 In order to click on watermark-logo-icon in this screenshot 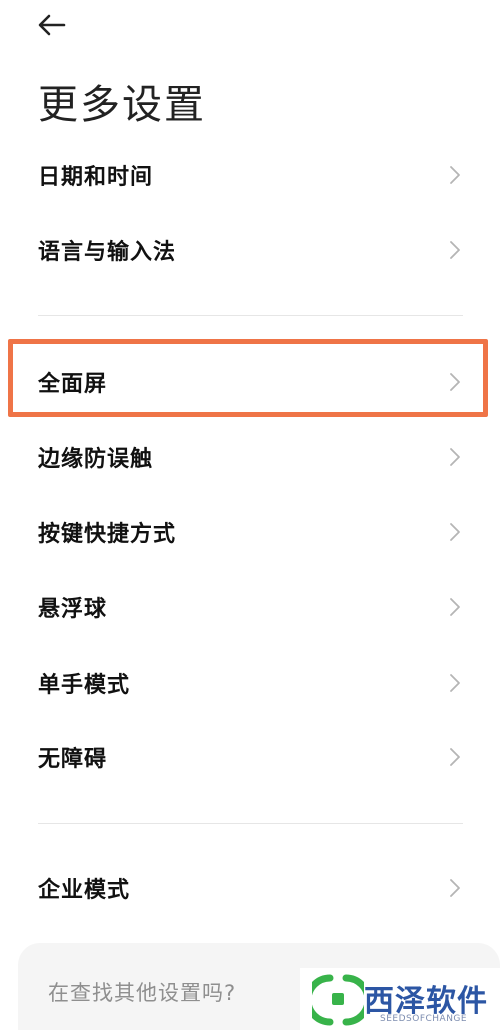, I will do `click(338, 1000)`.